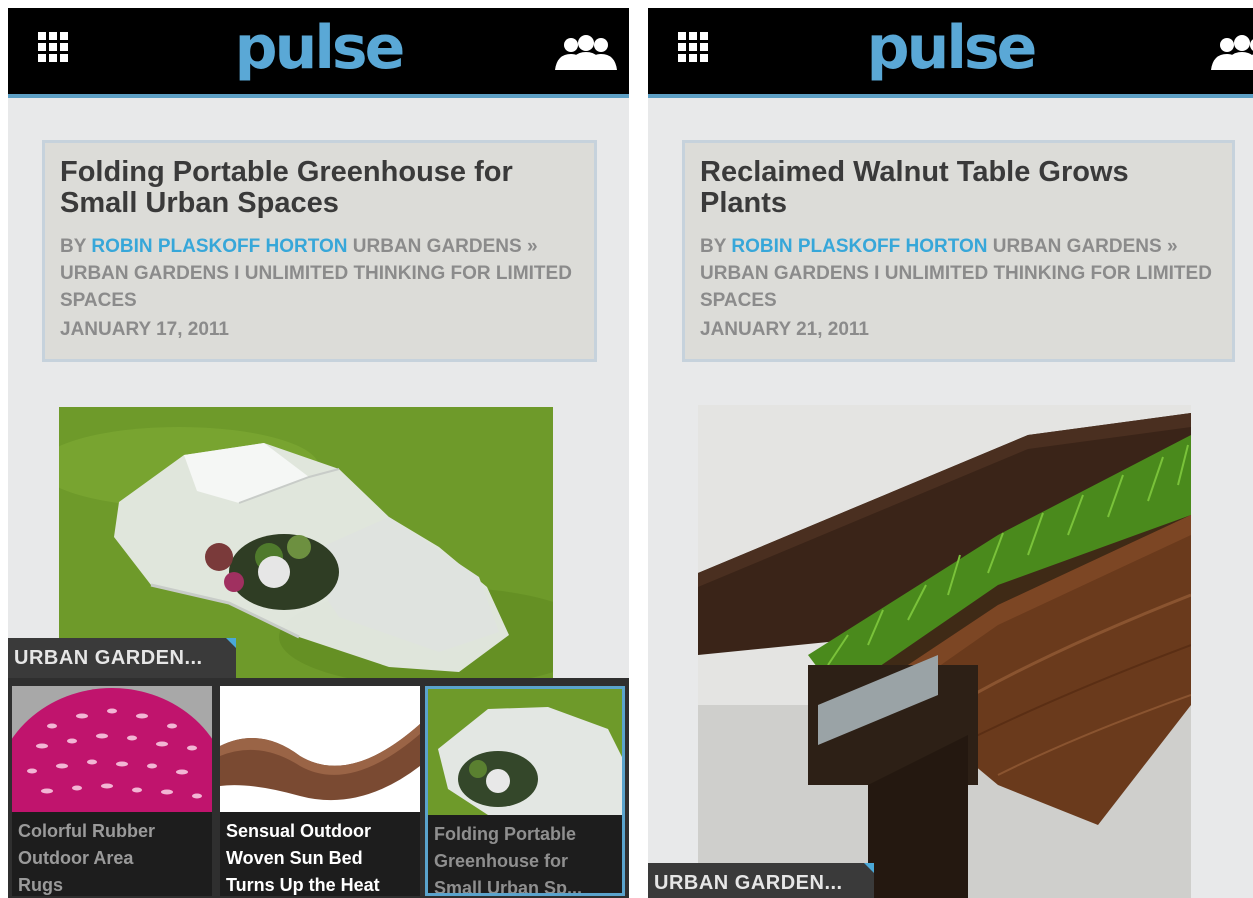  Describe the element at coordinates (112, 749) in the screenshot. I see `rubber-rug-thumbnail` at that location.